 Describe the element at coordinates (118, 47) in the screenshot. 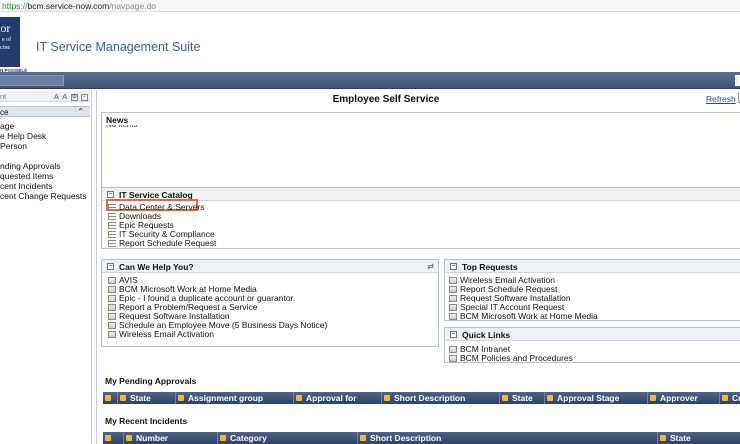

I see `app-title: IT Service Management Suite` at that location.